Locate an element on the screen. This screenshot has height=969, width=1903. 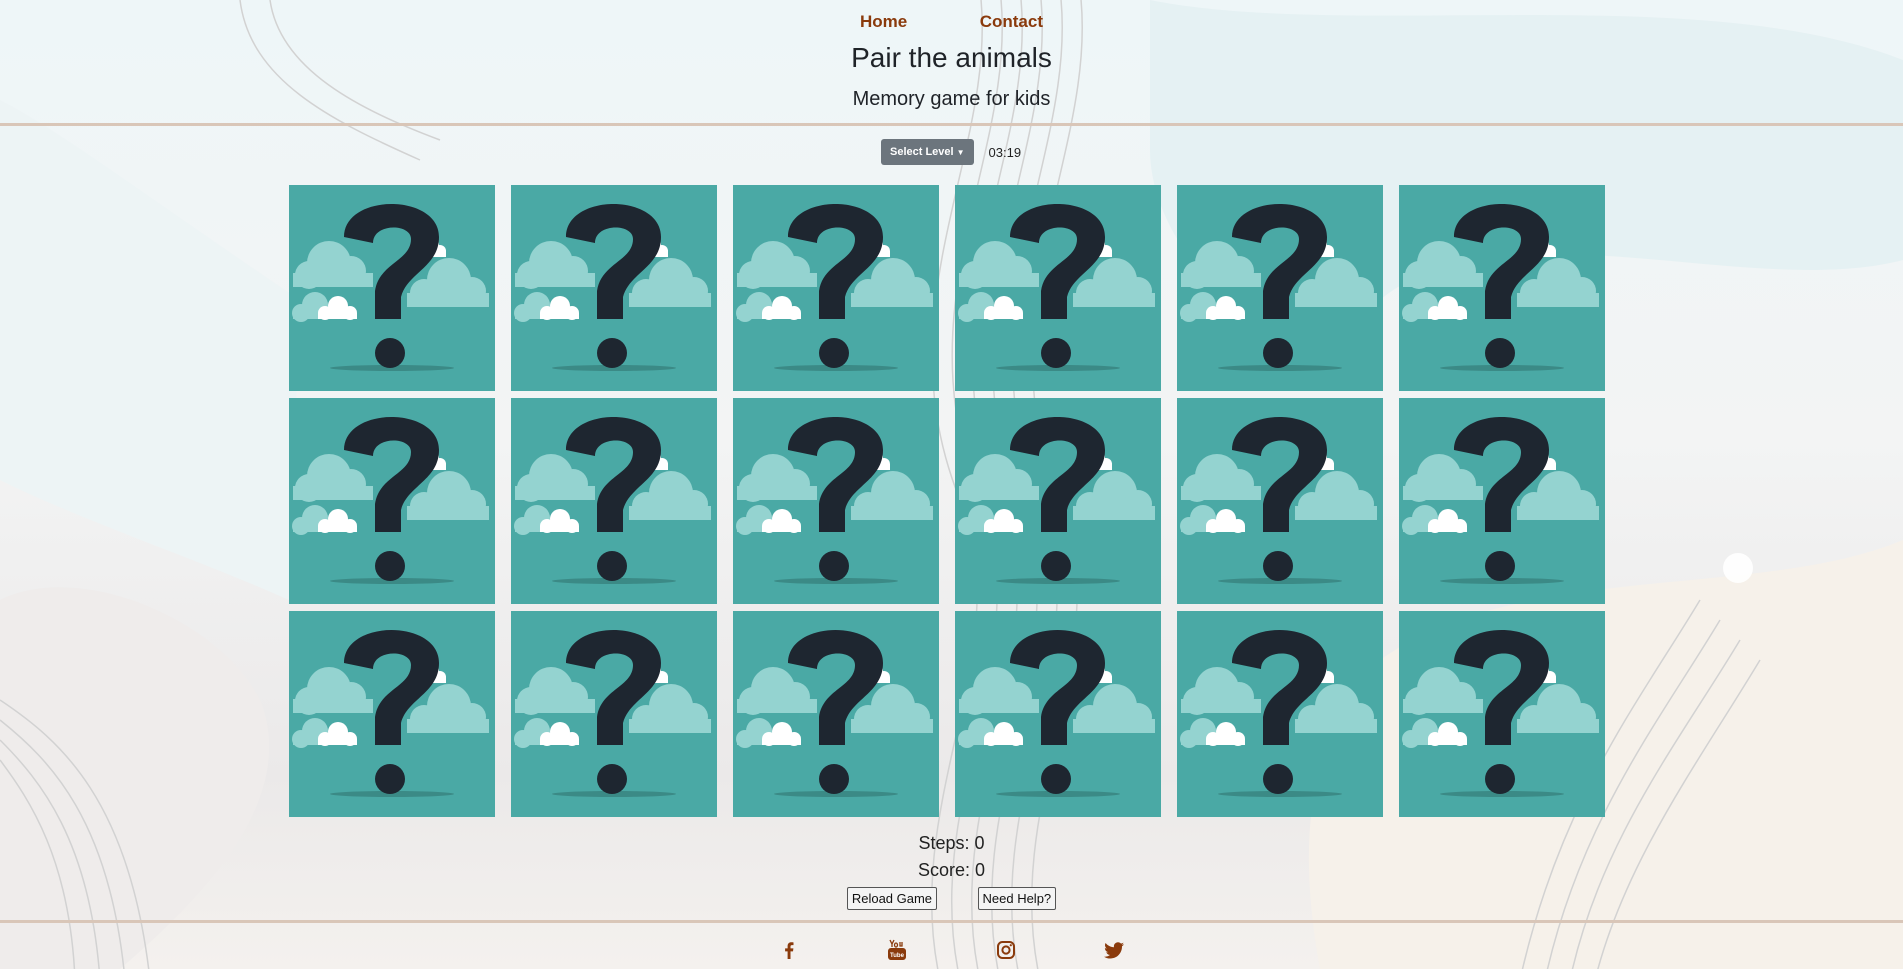
facebook-icon is located at coordinates (789, 950).